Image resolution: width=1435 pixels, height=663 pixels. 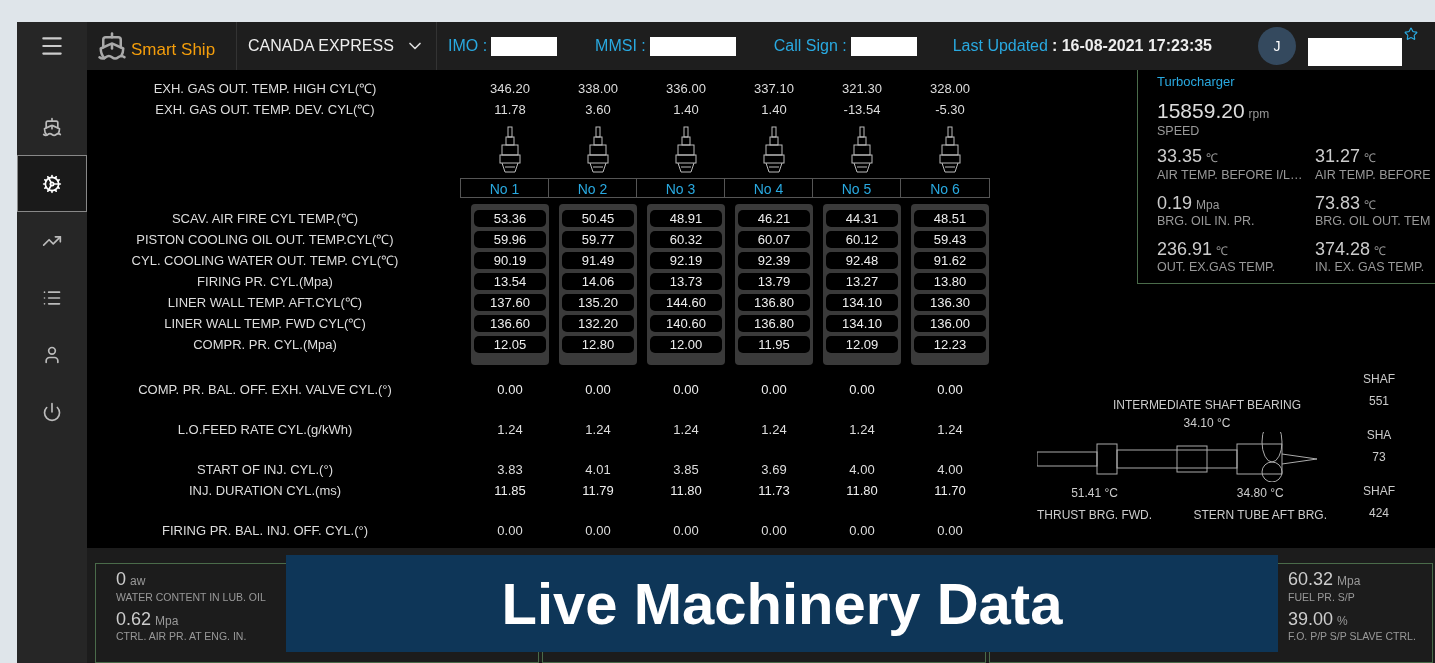 I want to click on row-label: EXH. GAS OUT. TEMP. HIGH CYL(℃), so click(x=265, y=88).